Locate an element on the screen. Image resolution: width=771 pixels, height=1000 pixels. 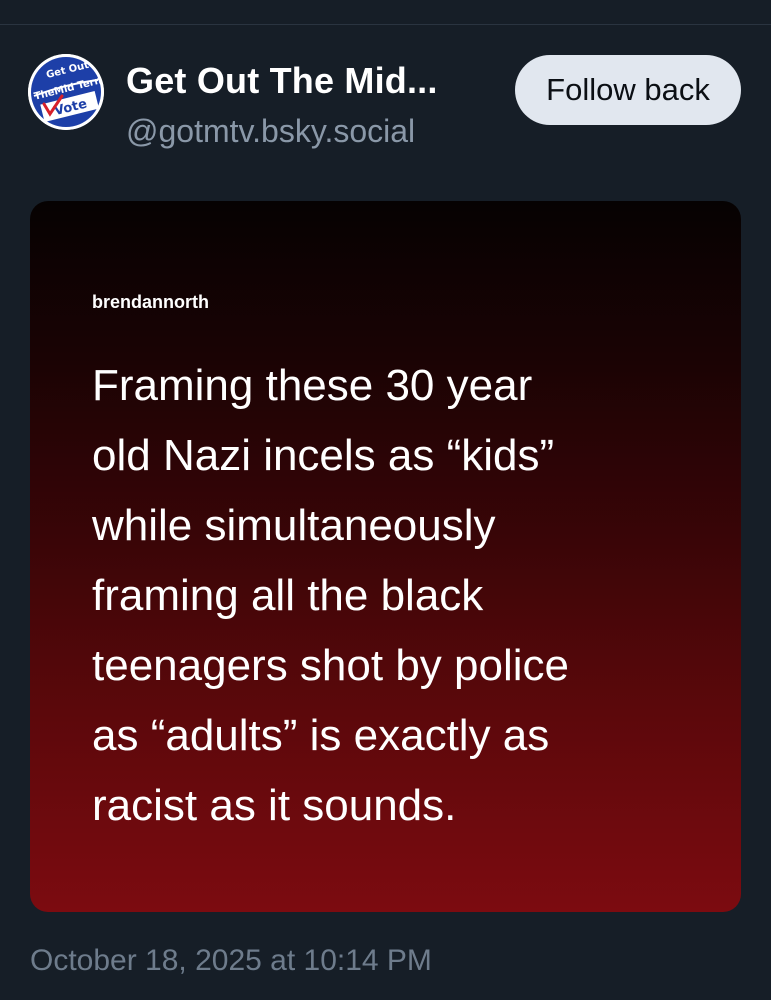
avatar: Get Out TheMid Tern Vote is located at coordinates (66, 92).